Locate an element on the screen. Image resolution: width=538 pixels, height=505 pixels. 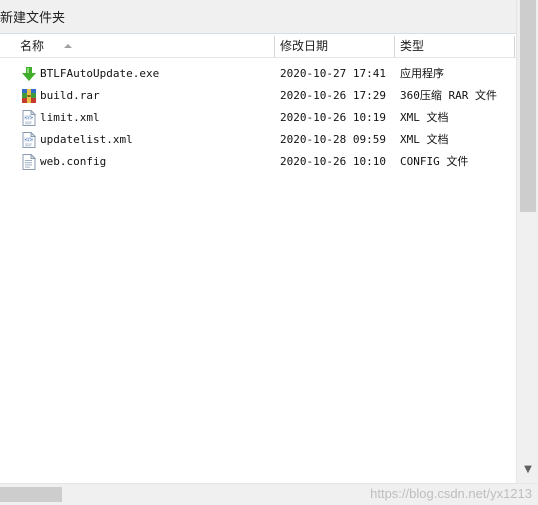
file-type: CONFIG 文件 is located at coordinates (434, 161).